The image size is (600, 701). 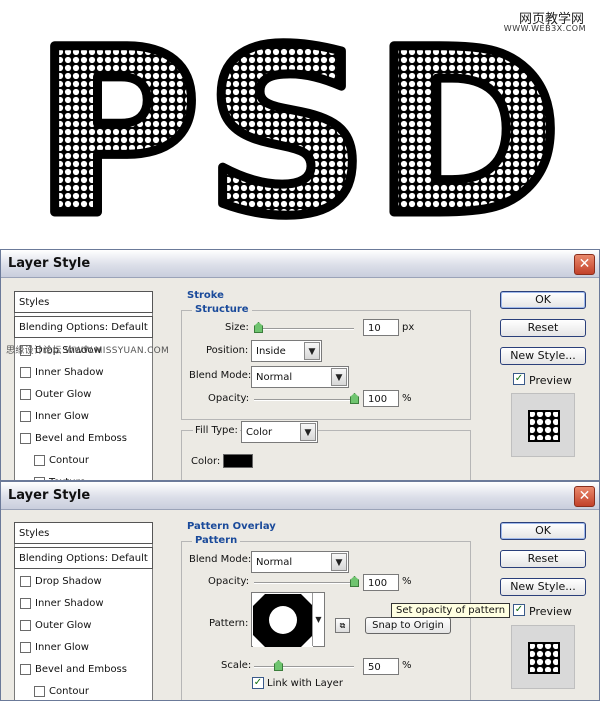 What do you see at coordinates (236, 665) in the screenshot?
I see `scale-label: Scale:` at bounding box center [236, 665].